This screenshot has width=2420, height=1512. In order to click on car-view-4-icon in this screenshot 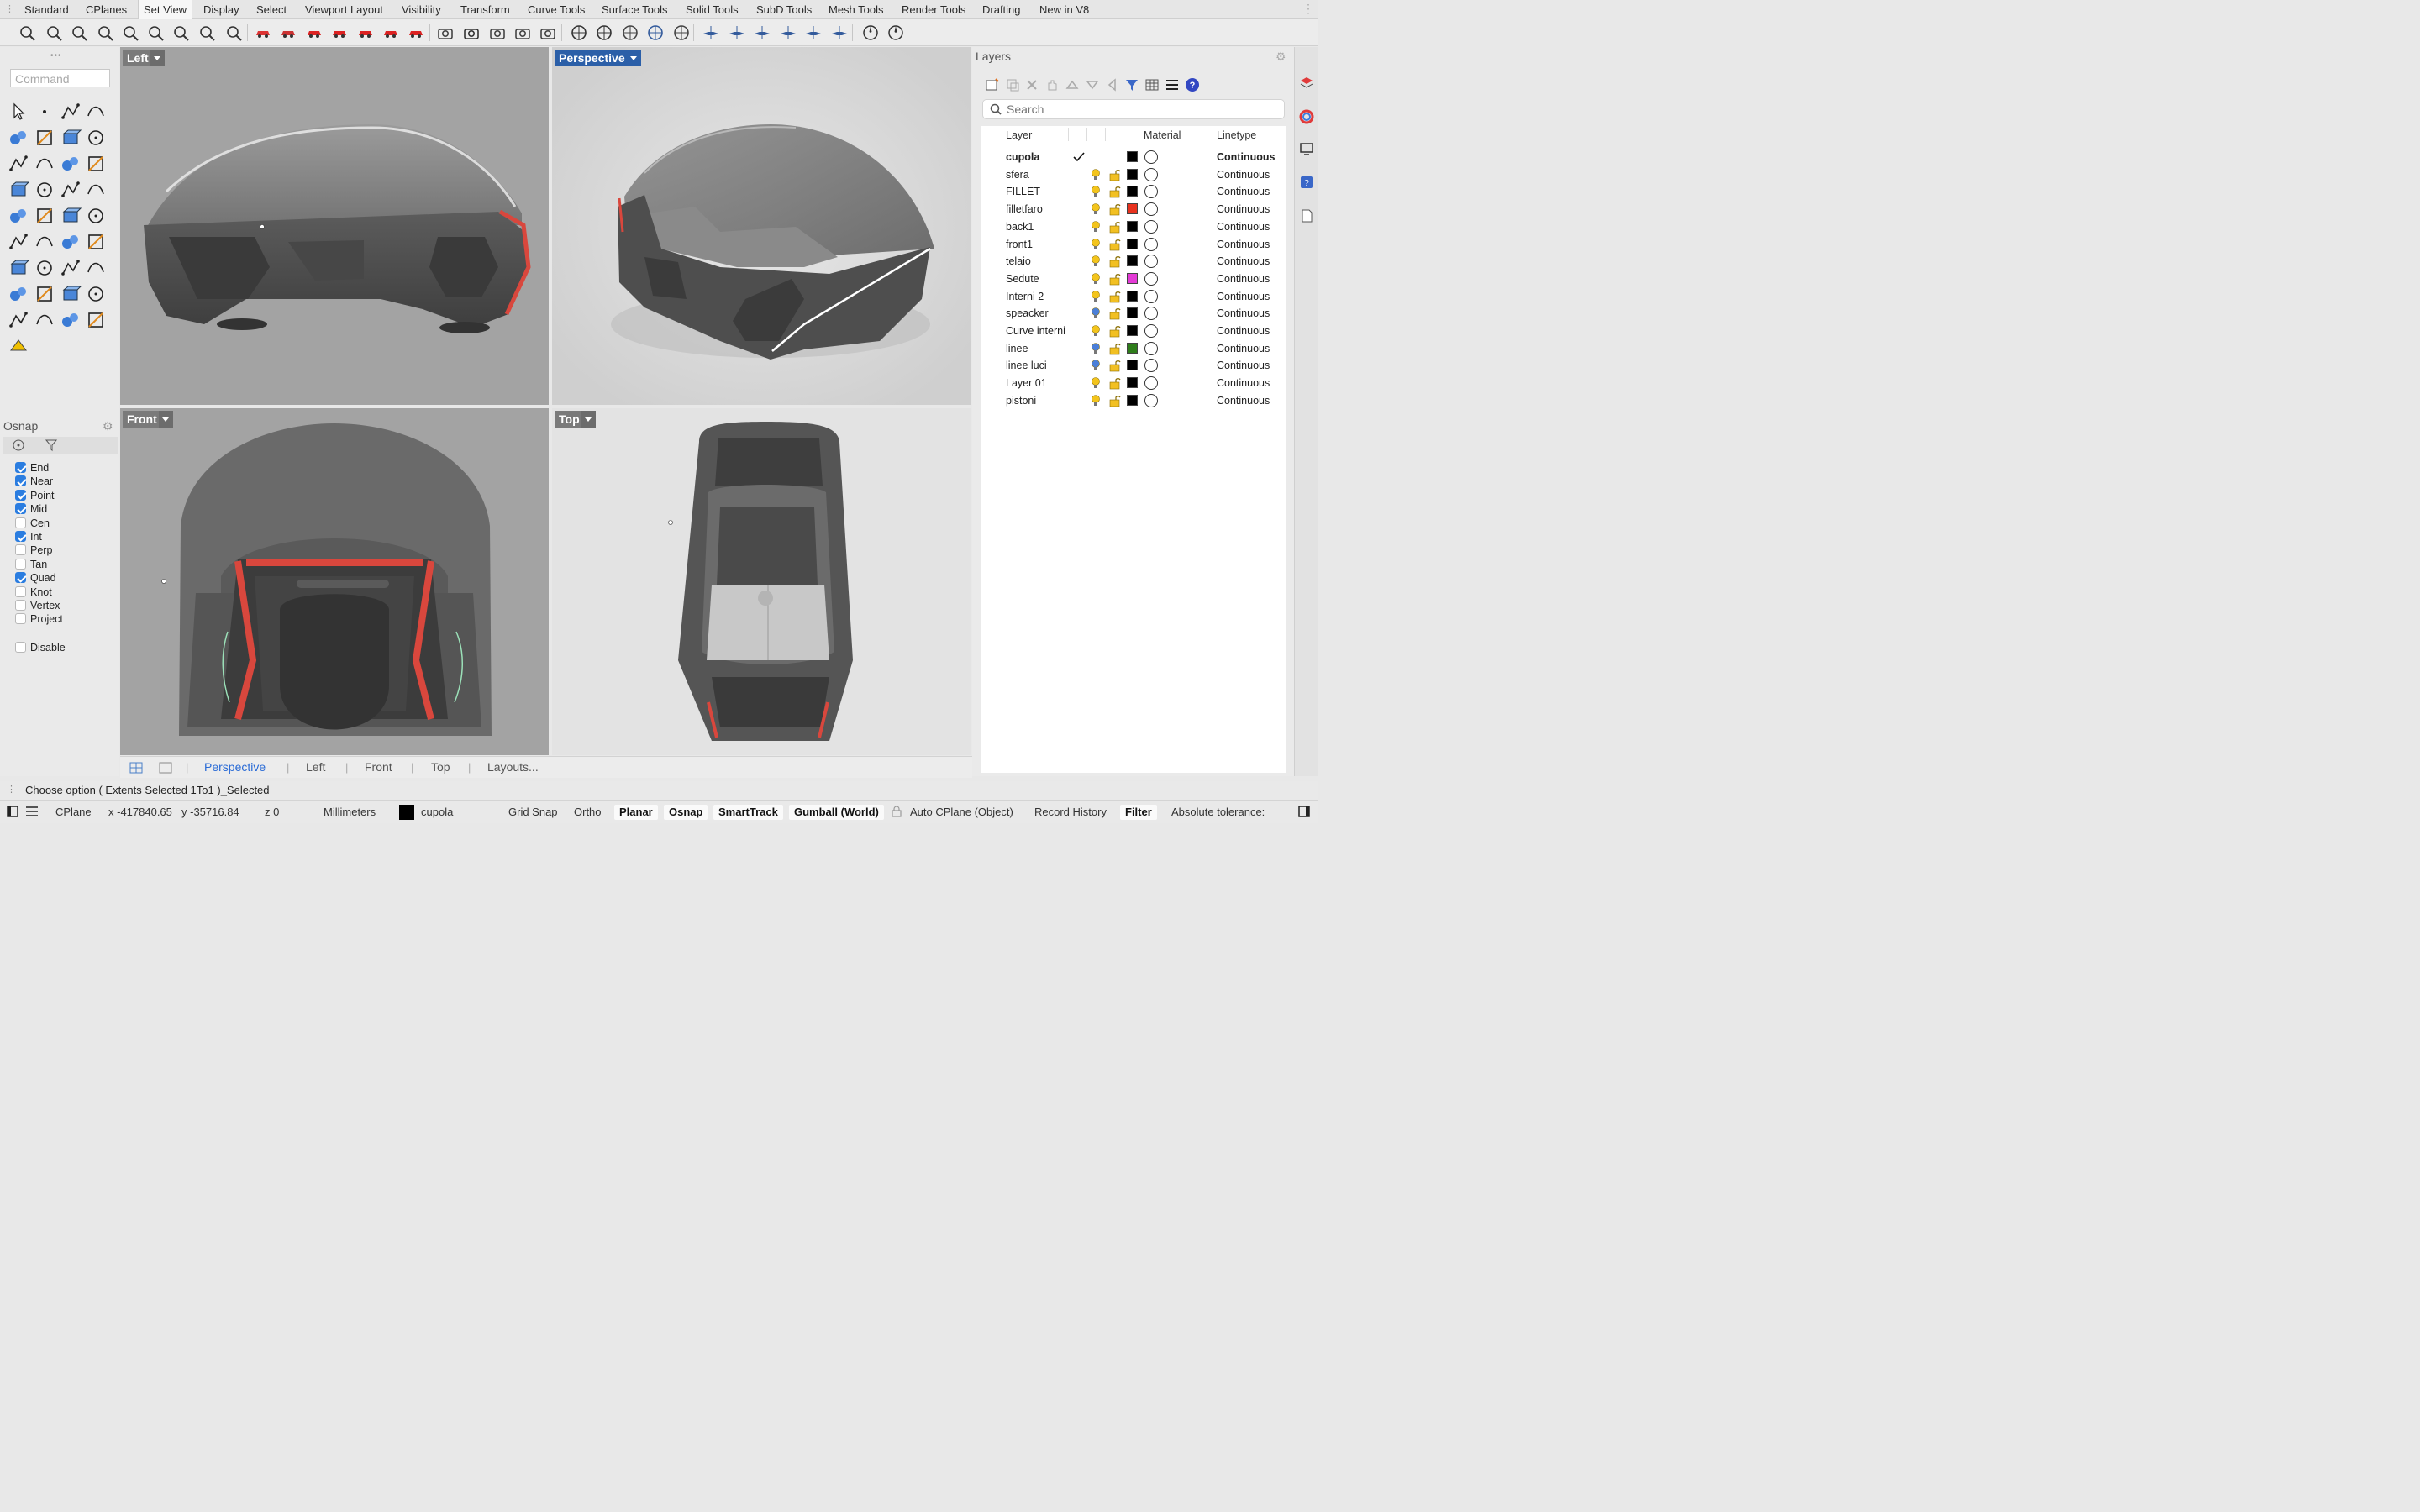, I will do `click(391, 33)`.